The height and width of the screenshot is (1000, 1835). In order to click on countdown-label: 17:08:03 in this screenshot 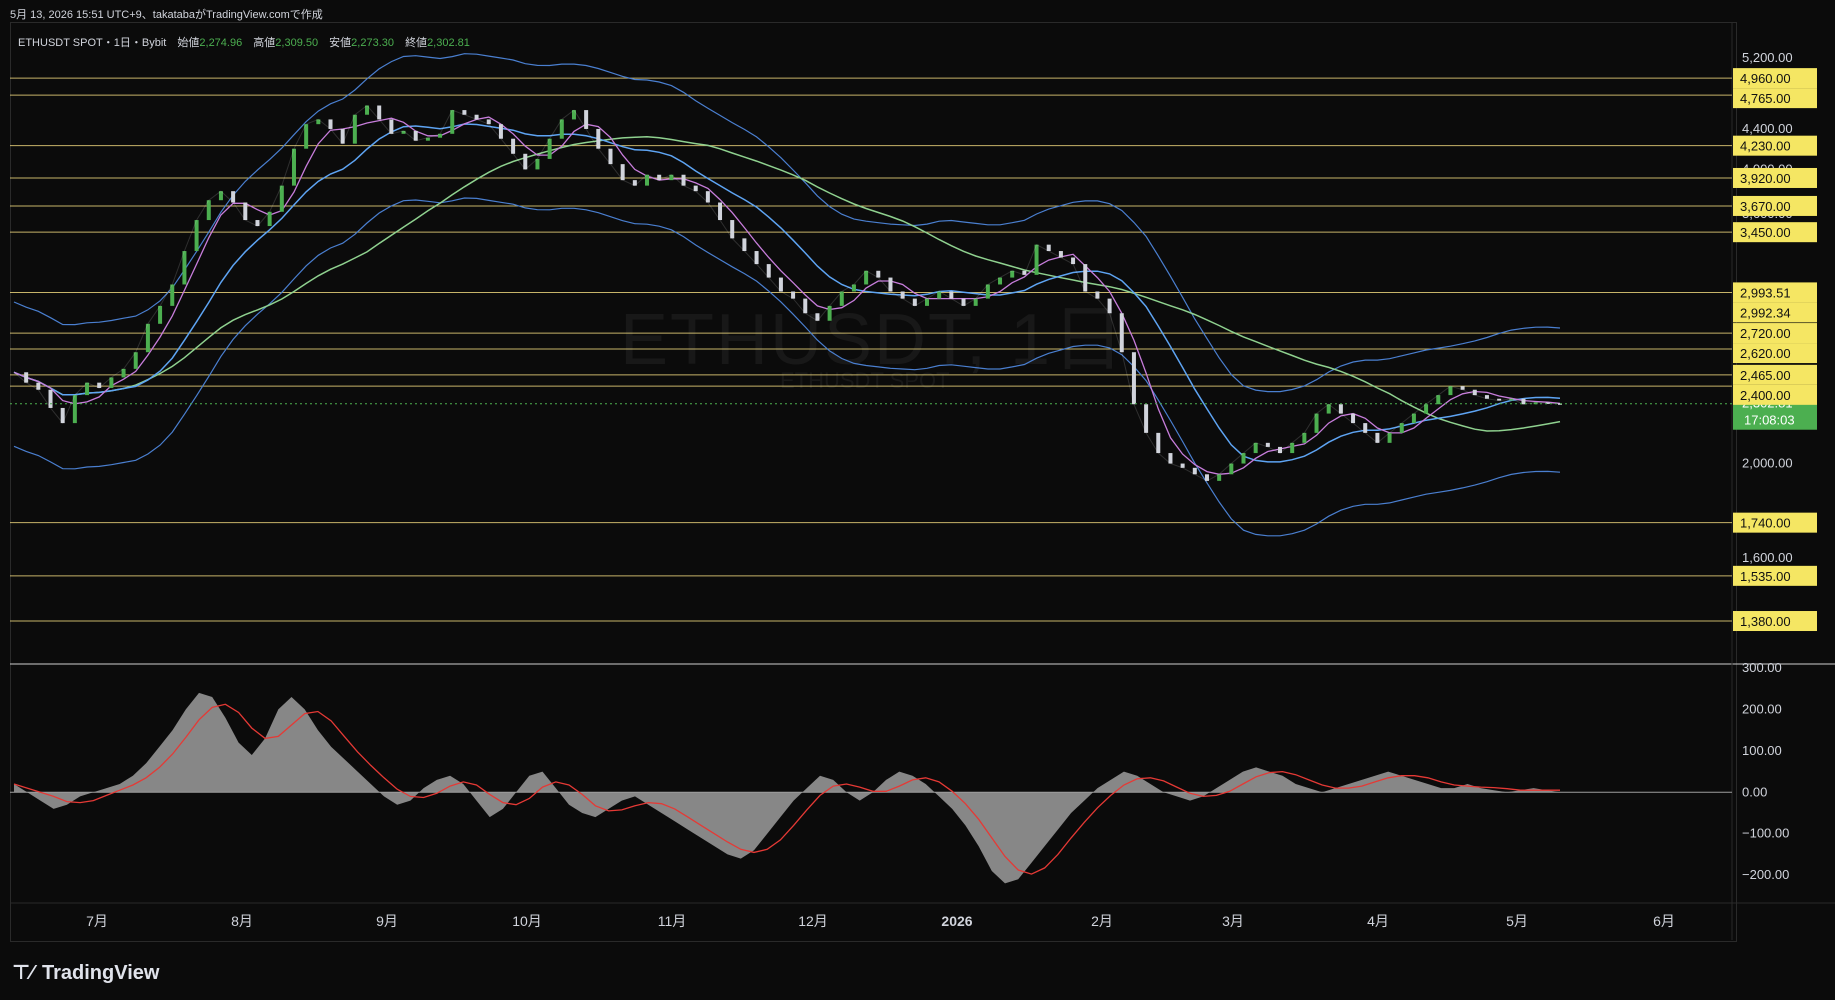, I will do `click(1769, 420)`.